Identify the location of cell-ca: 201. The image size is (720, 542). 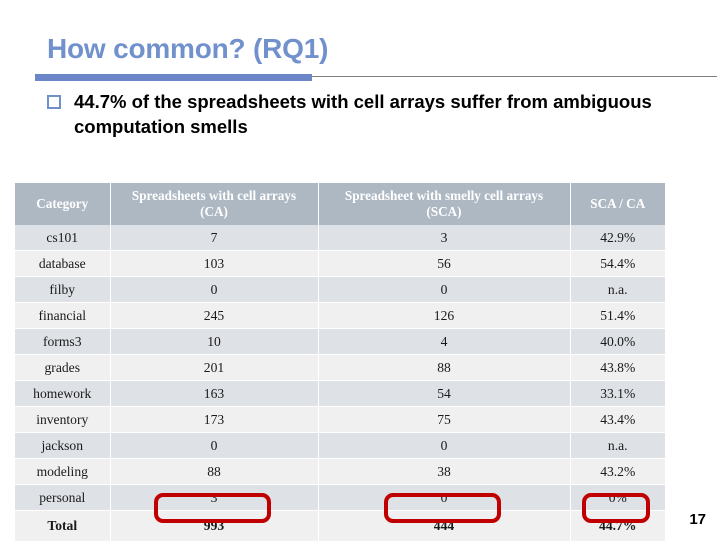
(214, 367).